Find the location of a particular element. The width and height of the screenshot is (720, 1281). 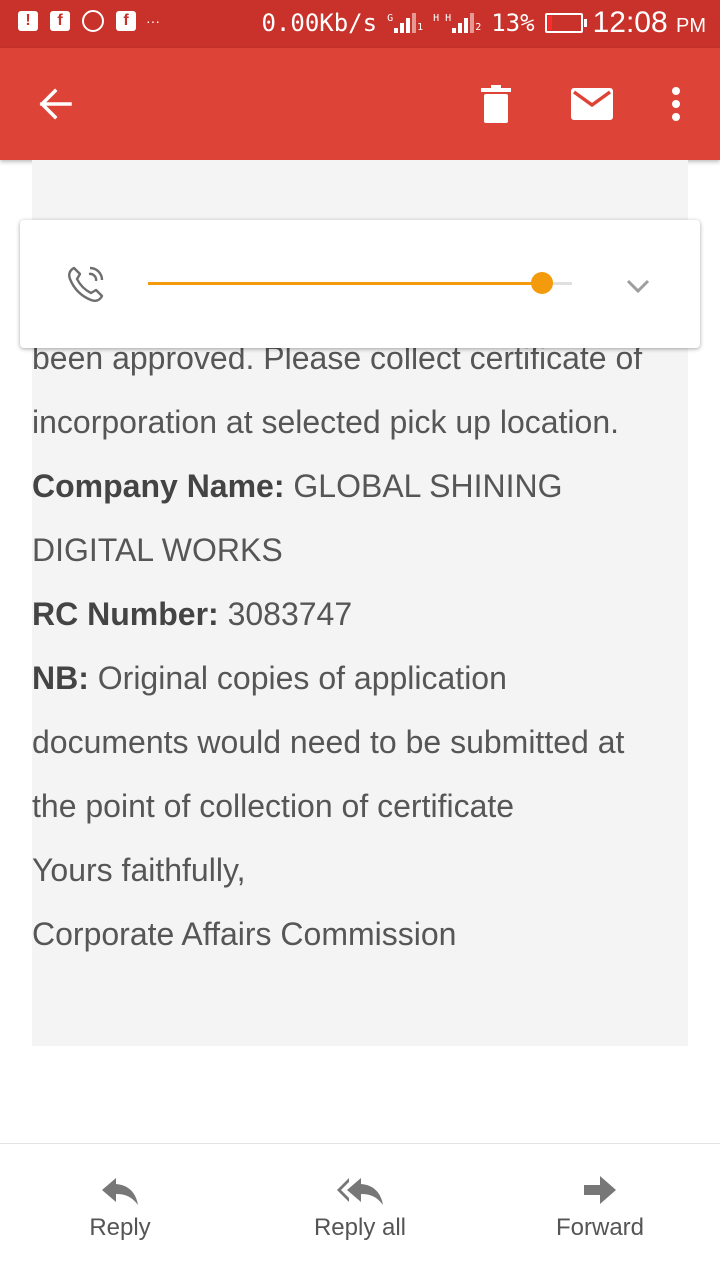

rc-number-row: RC Number: 3083747 is located at coordinates (362, 614).